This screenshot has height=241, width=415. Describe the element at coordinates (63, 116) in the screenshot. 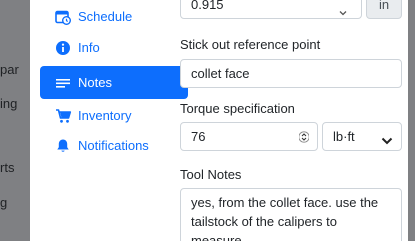

I see `cart-icon` at that location.